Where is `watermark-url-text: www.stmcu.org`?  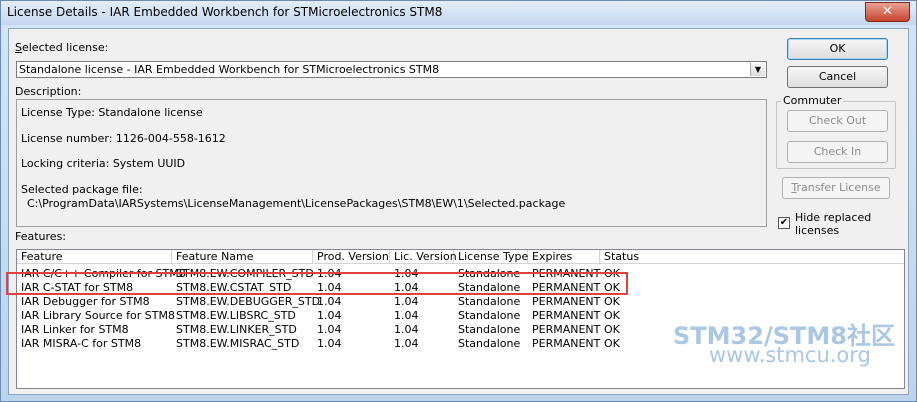
watermark-url-text: www.stmcu.org is located at coordinates (790, 355).